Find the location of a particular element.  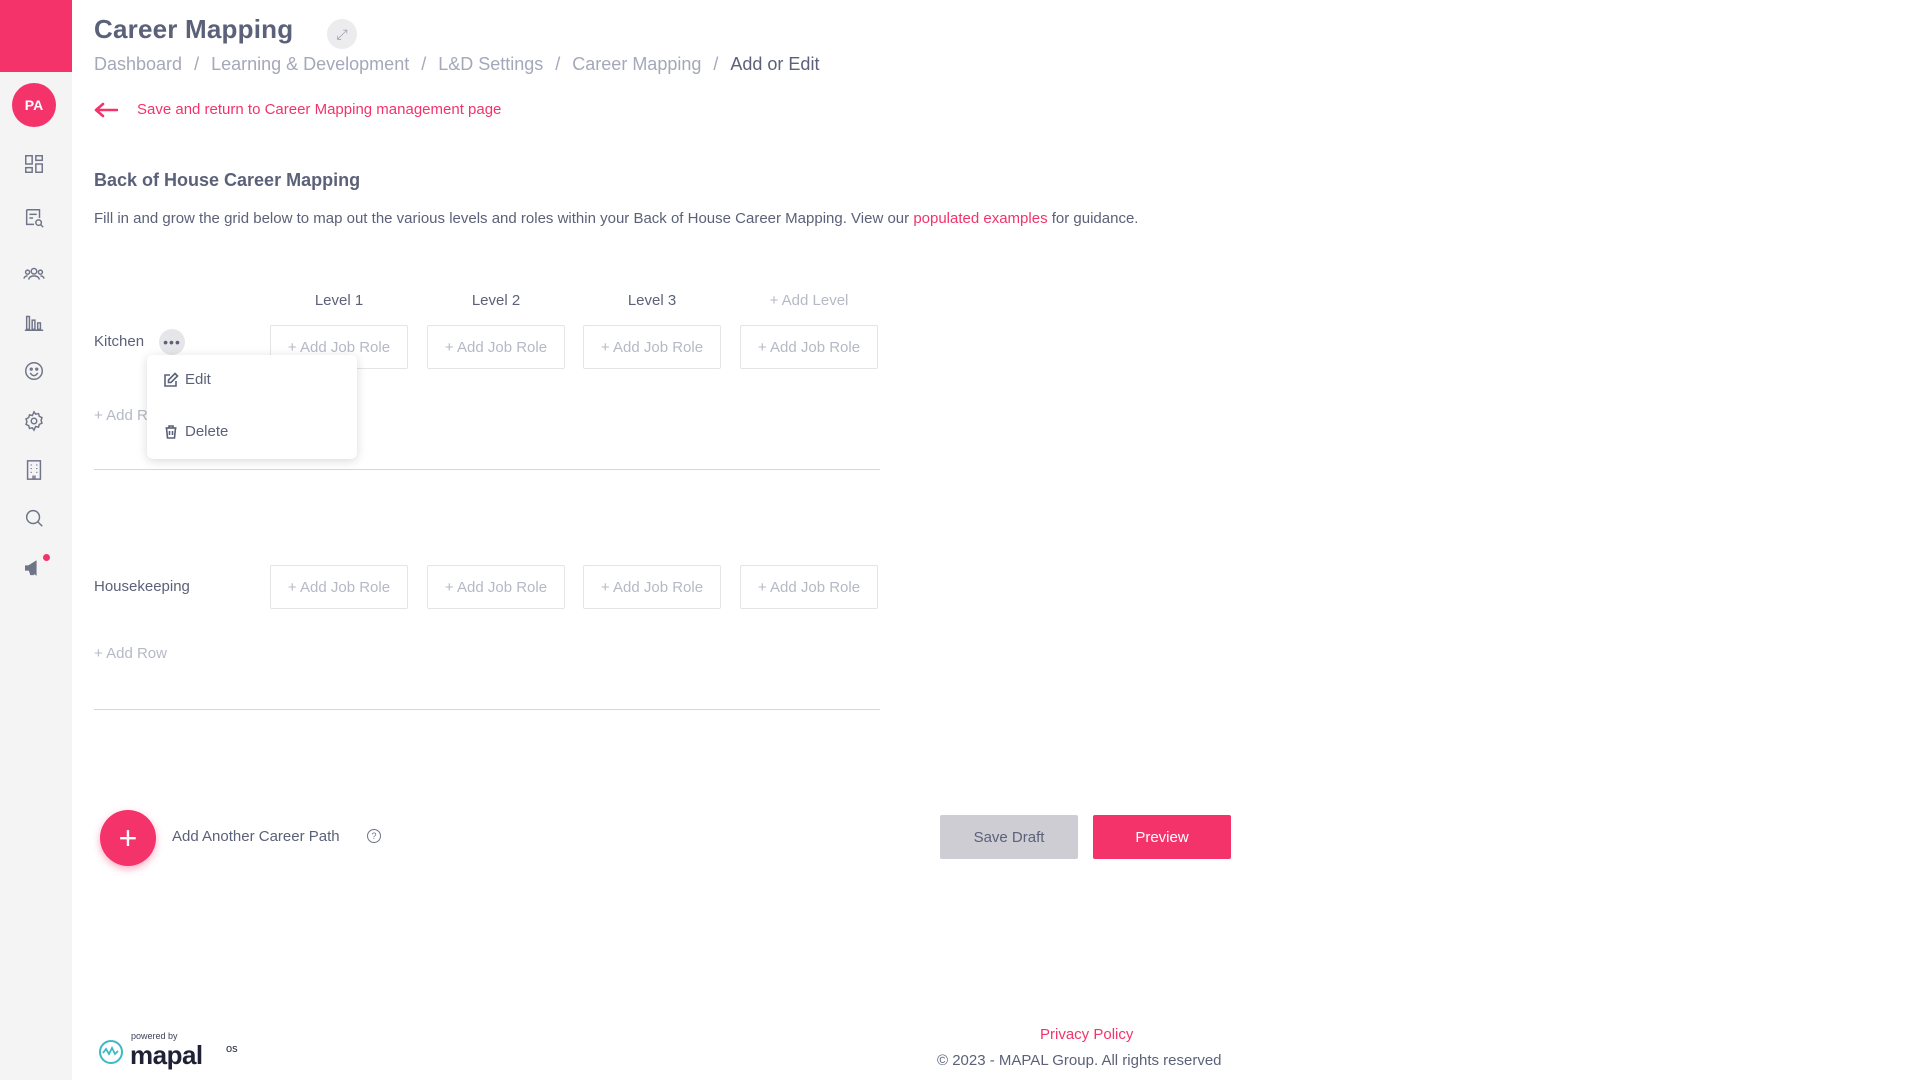

add-row-button: + Add Row is located at coordinates (130, 653).